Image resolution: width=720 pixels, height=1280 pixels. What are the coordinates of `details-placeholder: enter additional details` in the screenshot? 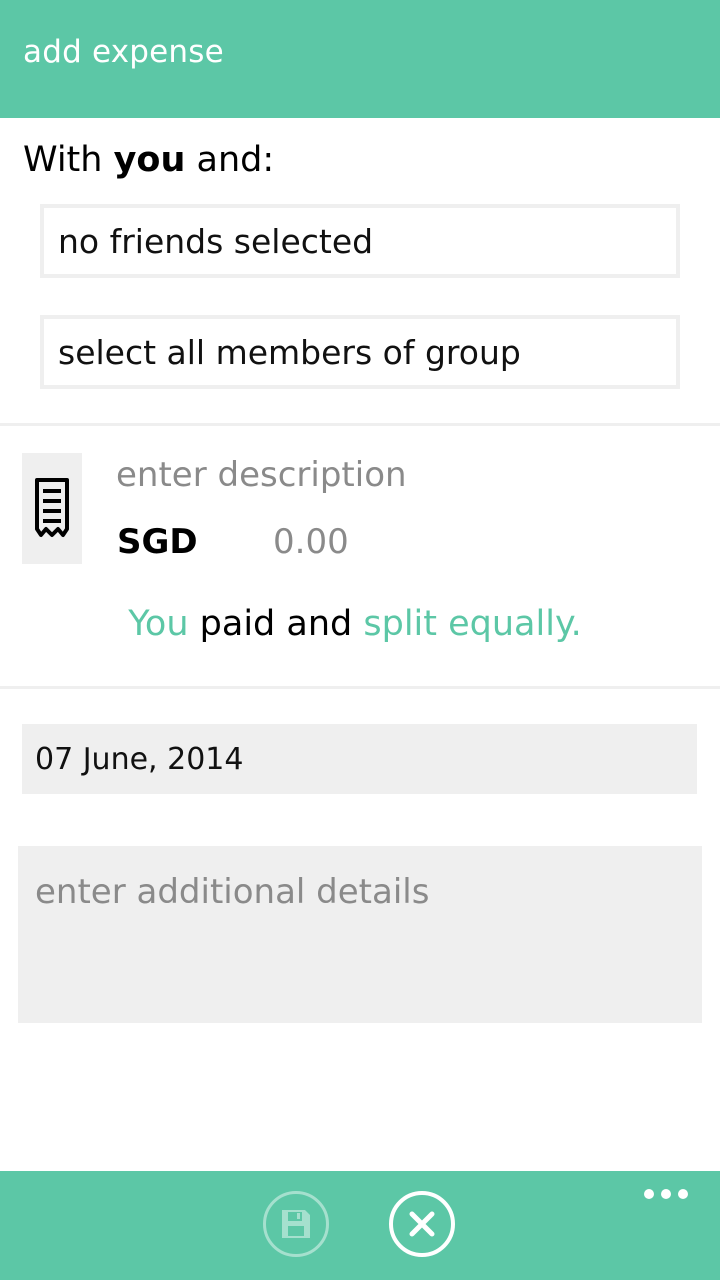 It's located at (232, 892).